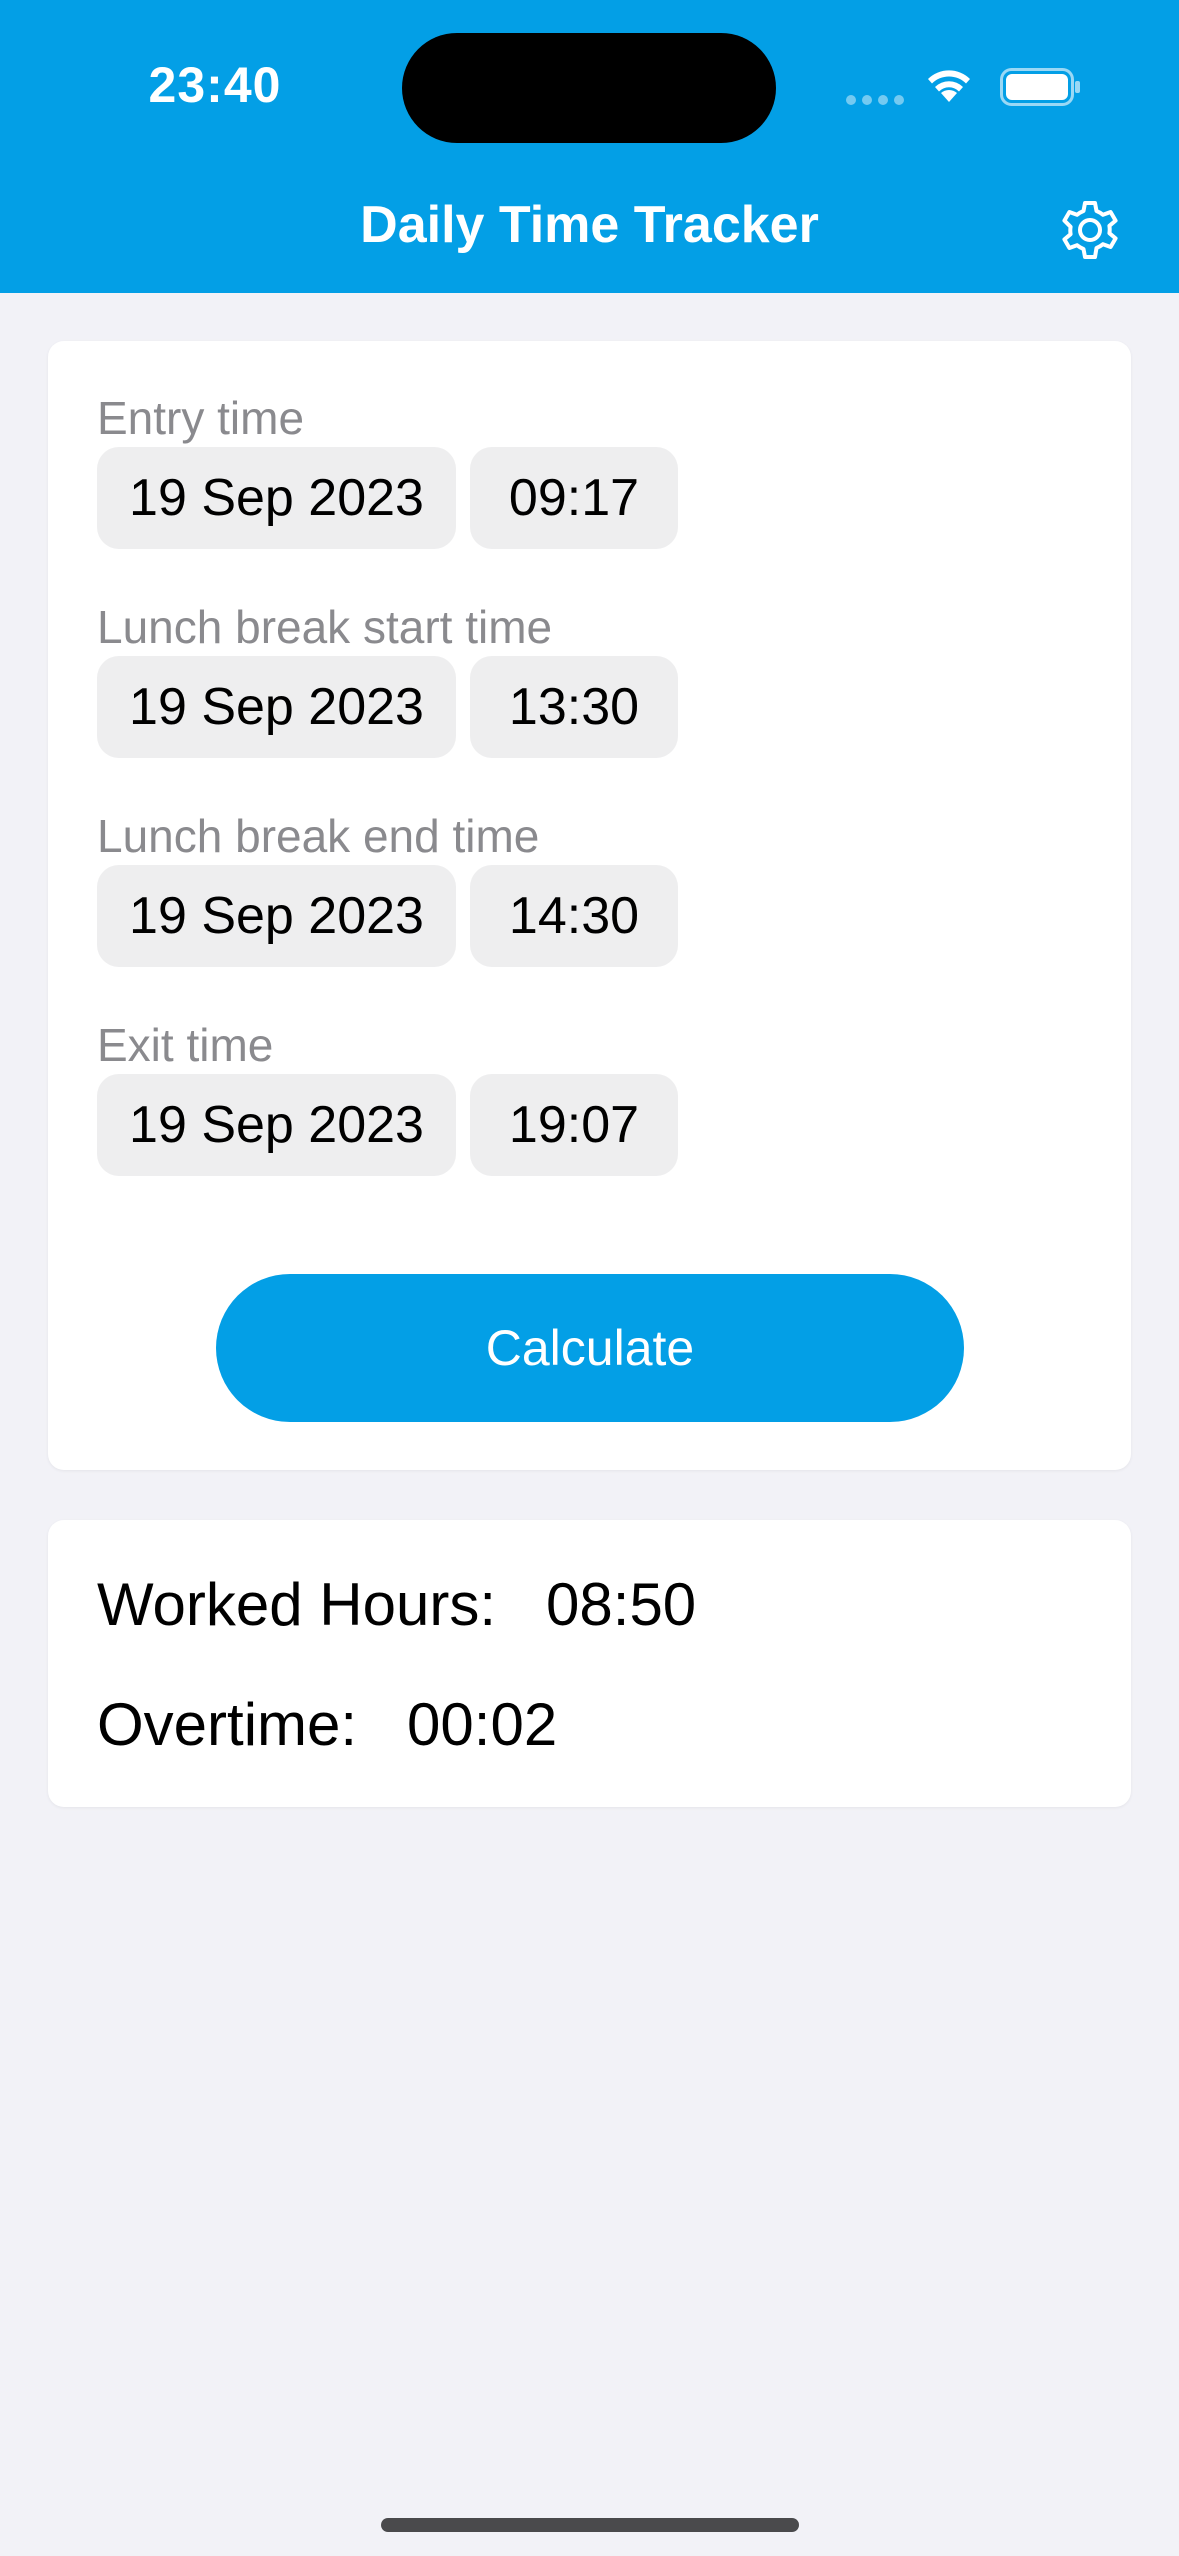 This screenshot has height=2556, width=1179. Describe the element at coordinates (325, 627) in the screenshot. I see `lunch-start-label: Lunch break start time` at that location.